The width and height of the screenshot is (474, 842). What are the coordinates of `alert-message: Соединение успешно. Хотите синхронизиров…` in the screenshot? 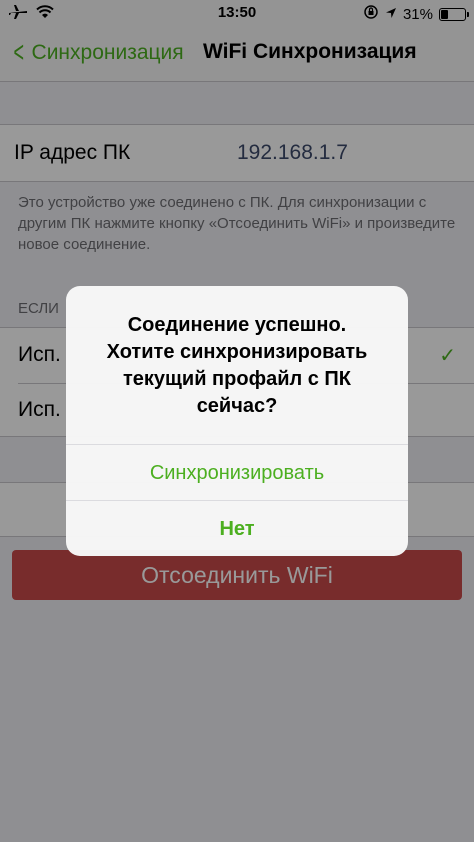 It's located at (237, 365).